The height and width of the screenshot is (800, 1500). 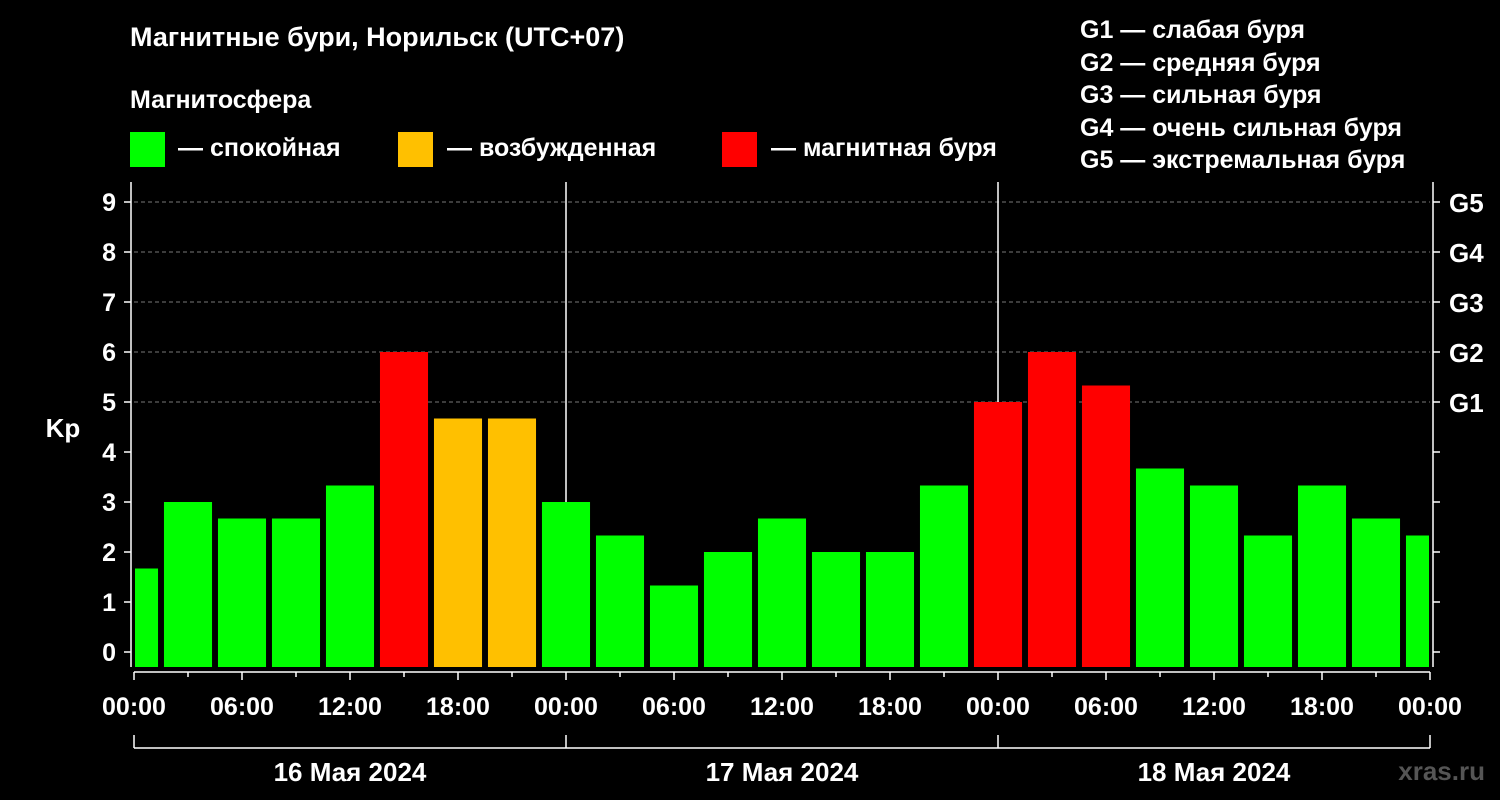 What do you see at coordinates (109, 303) in the screenshot?
I see `y-tick-label: 7` at bounding box center [109, 303].